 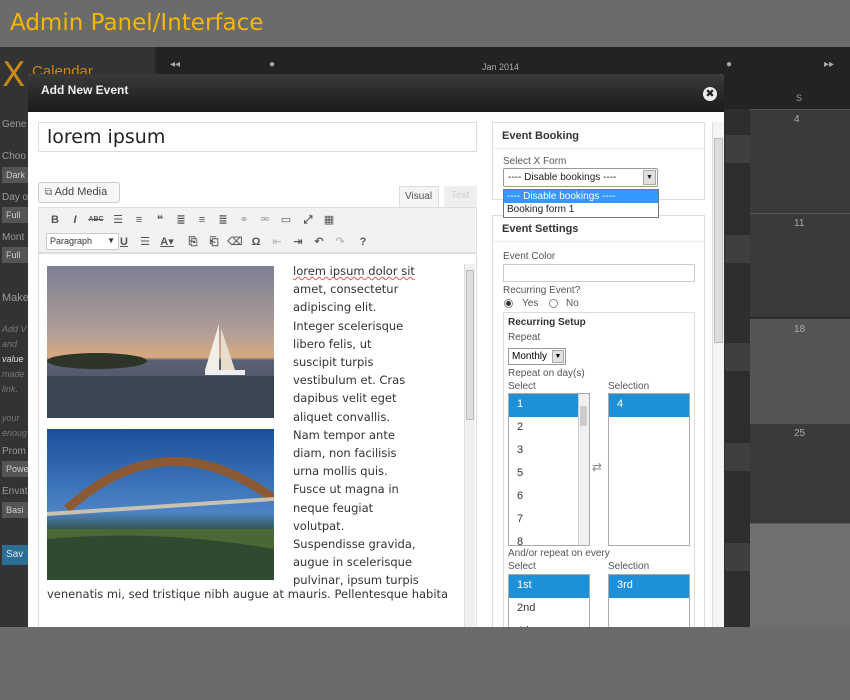 I want to click on italic-icon: I, so click(x=75, y=220).